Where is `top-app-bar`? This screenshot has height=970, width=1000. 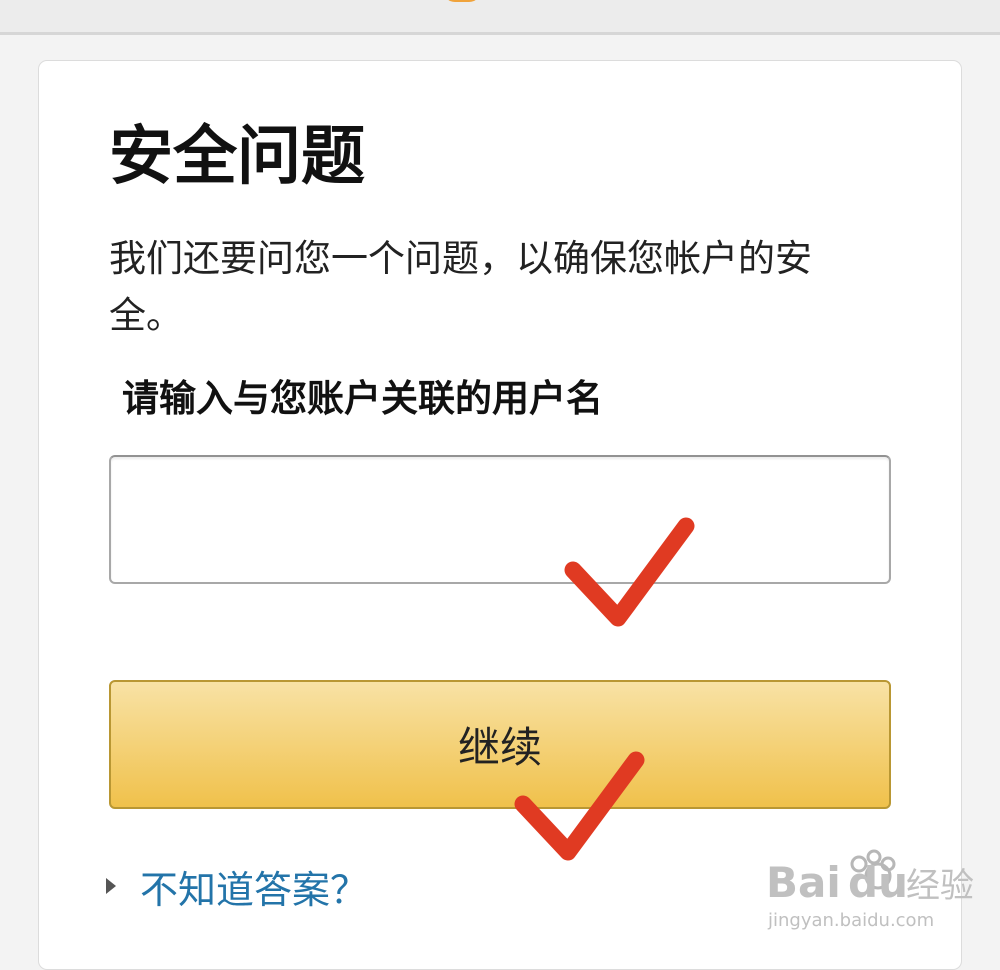
top-app-bar is located at coordinates (500, 17).